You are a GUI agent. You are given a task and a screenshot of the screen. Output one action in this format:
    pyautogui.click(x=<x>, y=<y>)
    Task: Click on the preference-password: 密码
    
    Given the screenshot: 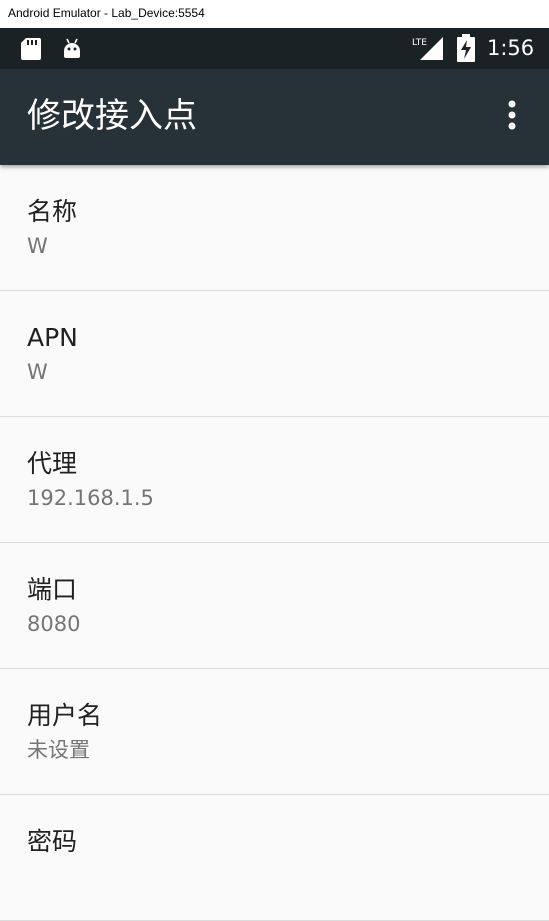 What is the action you would take?
    pyautogui.click(x=274, y=858)
    